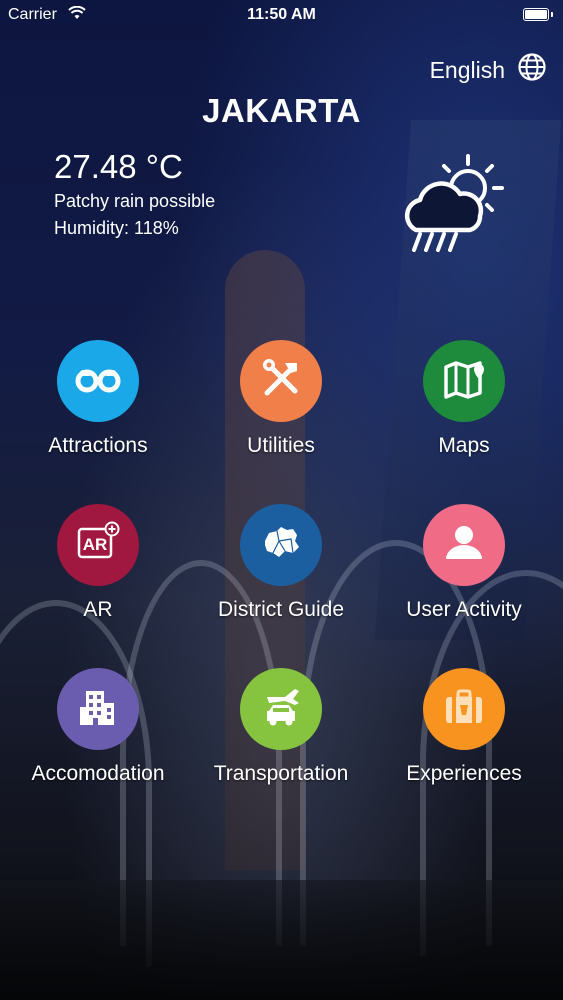 Image resolution: width=563 pixels, height=1000 pixels. What do you see at coordinates (98, 609) in the screenshot?
I see `menu-item-label: AR` at bounding box center [98, 609].